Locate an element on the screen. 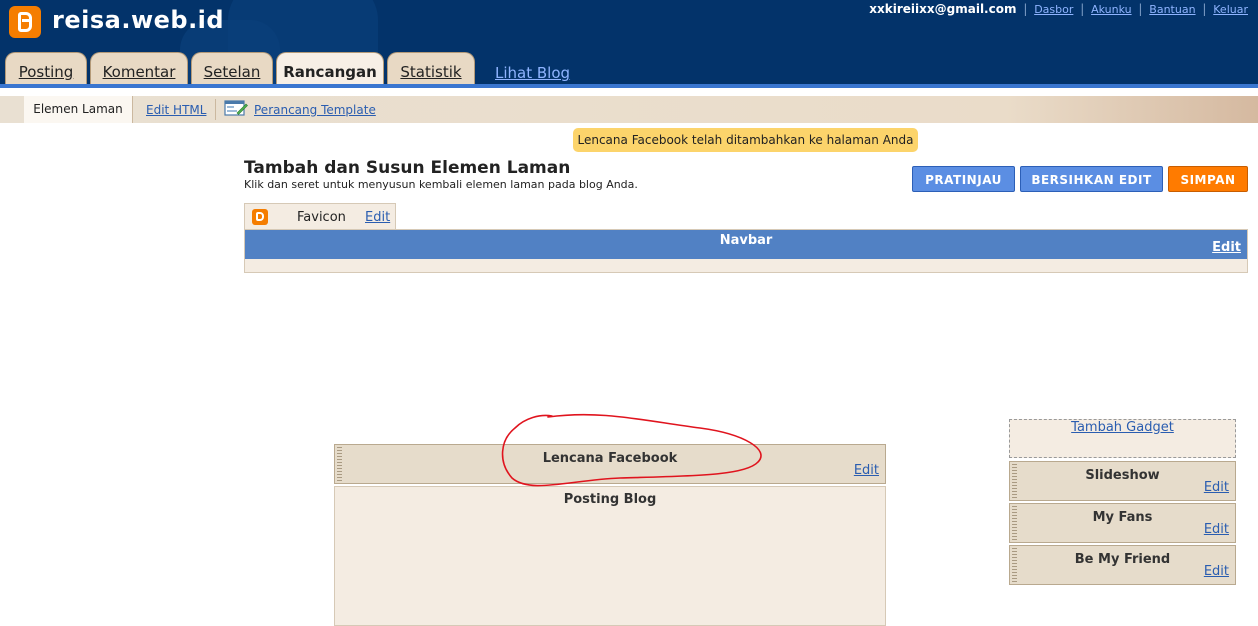  be-my-friend-gadget: Be My Friend Edit is located at coordinates (1122, 565).